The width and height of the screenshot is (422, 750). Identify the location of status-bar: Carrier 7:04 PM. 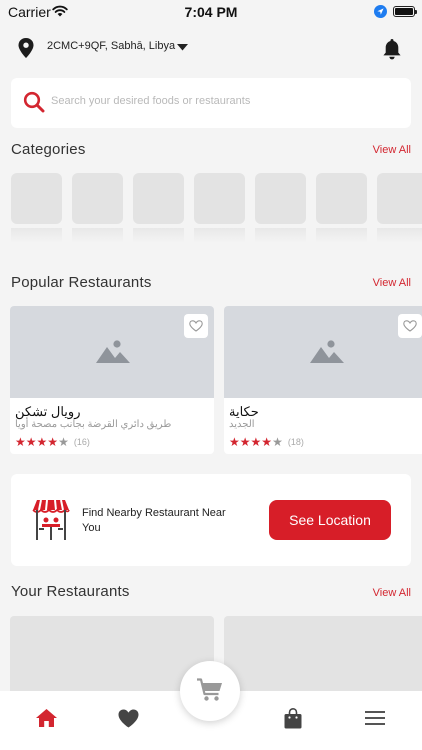
(211, 12).